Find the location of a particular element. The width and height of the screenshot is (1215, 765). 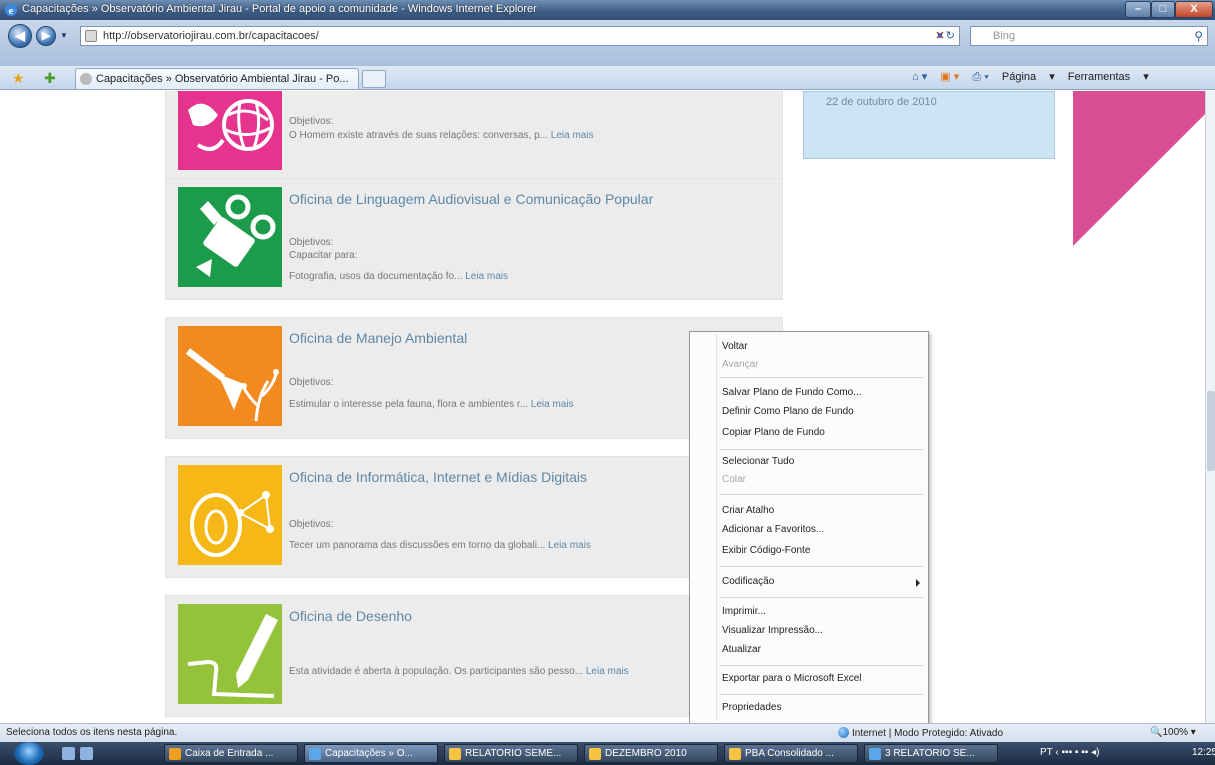

course-title-link: Oficina de Manejo Ambiental is located at coordinates (378, 338).